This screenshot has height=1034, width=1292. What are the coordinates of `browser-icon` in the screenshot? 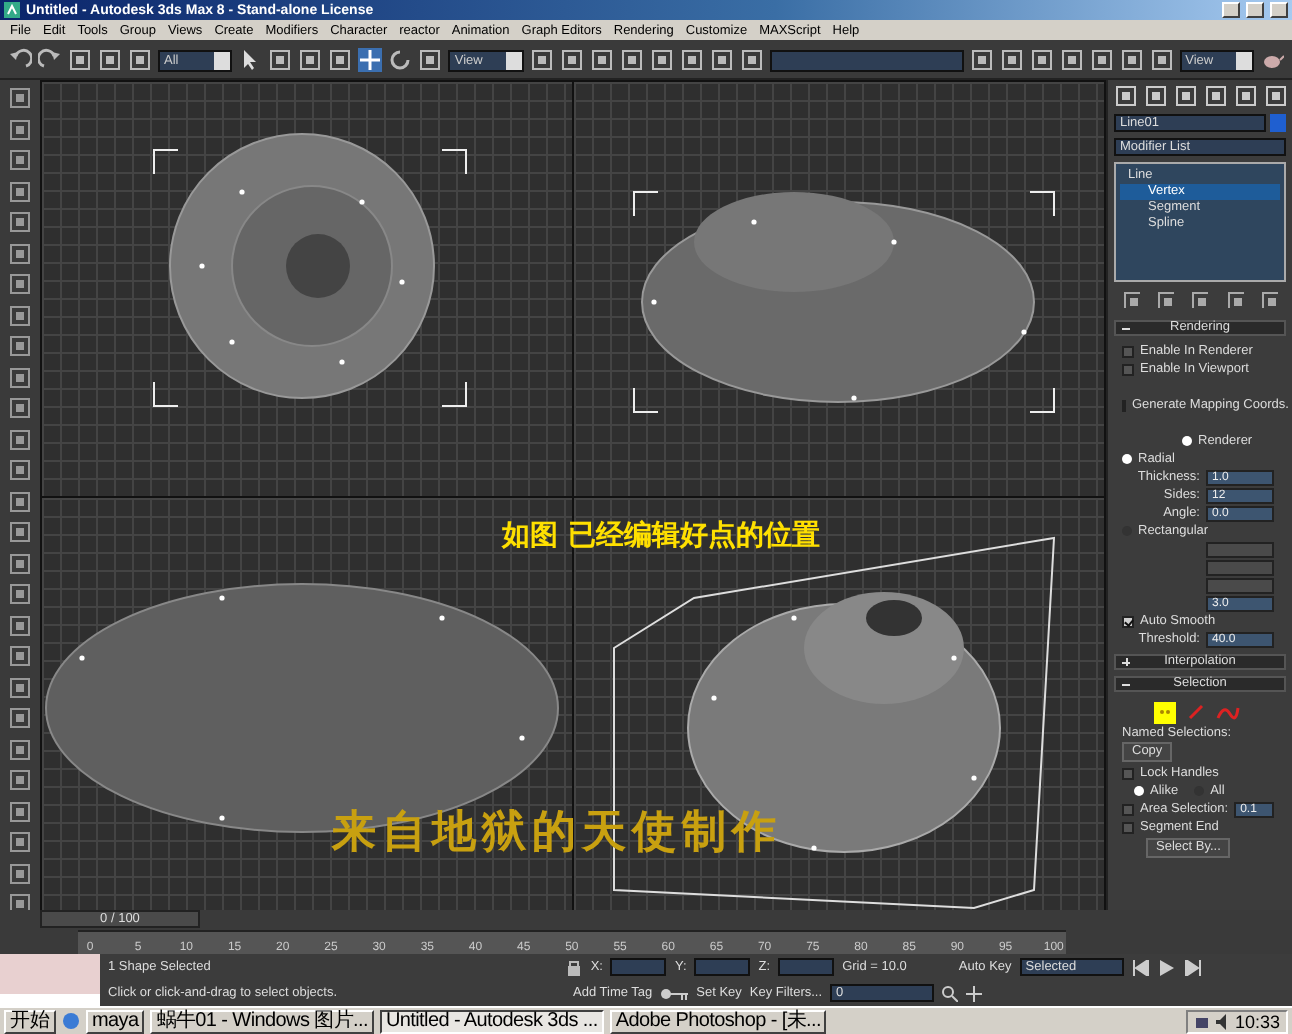 It's located at (71, 1021).